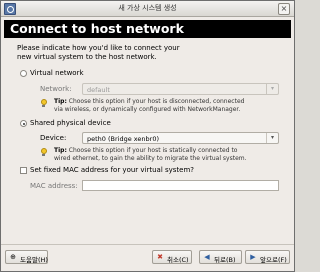  What do you see at coordinates (57, 73) in the screenshot?
I see `virtual-network-label: Virtual network` at bounding box center [57, 73].